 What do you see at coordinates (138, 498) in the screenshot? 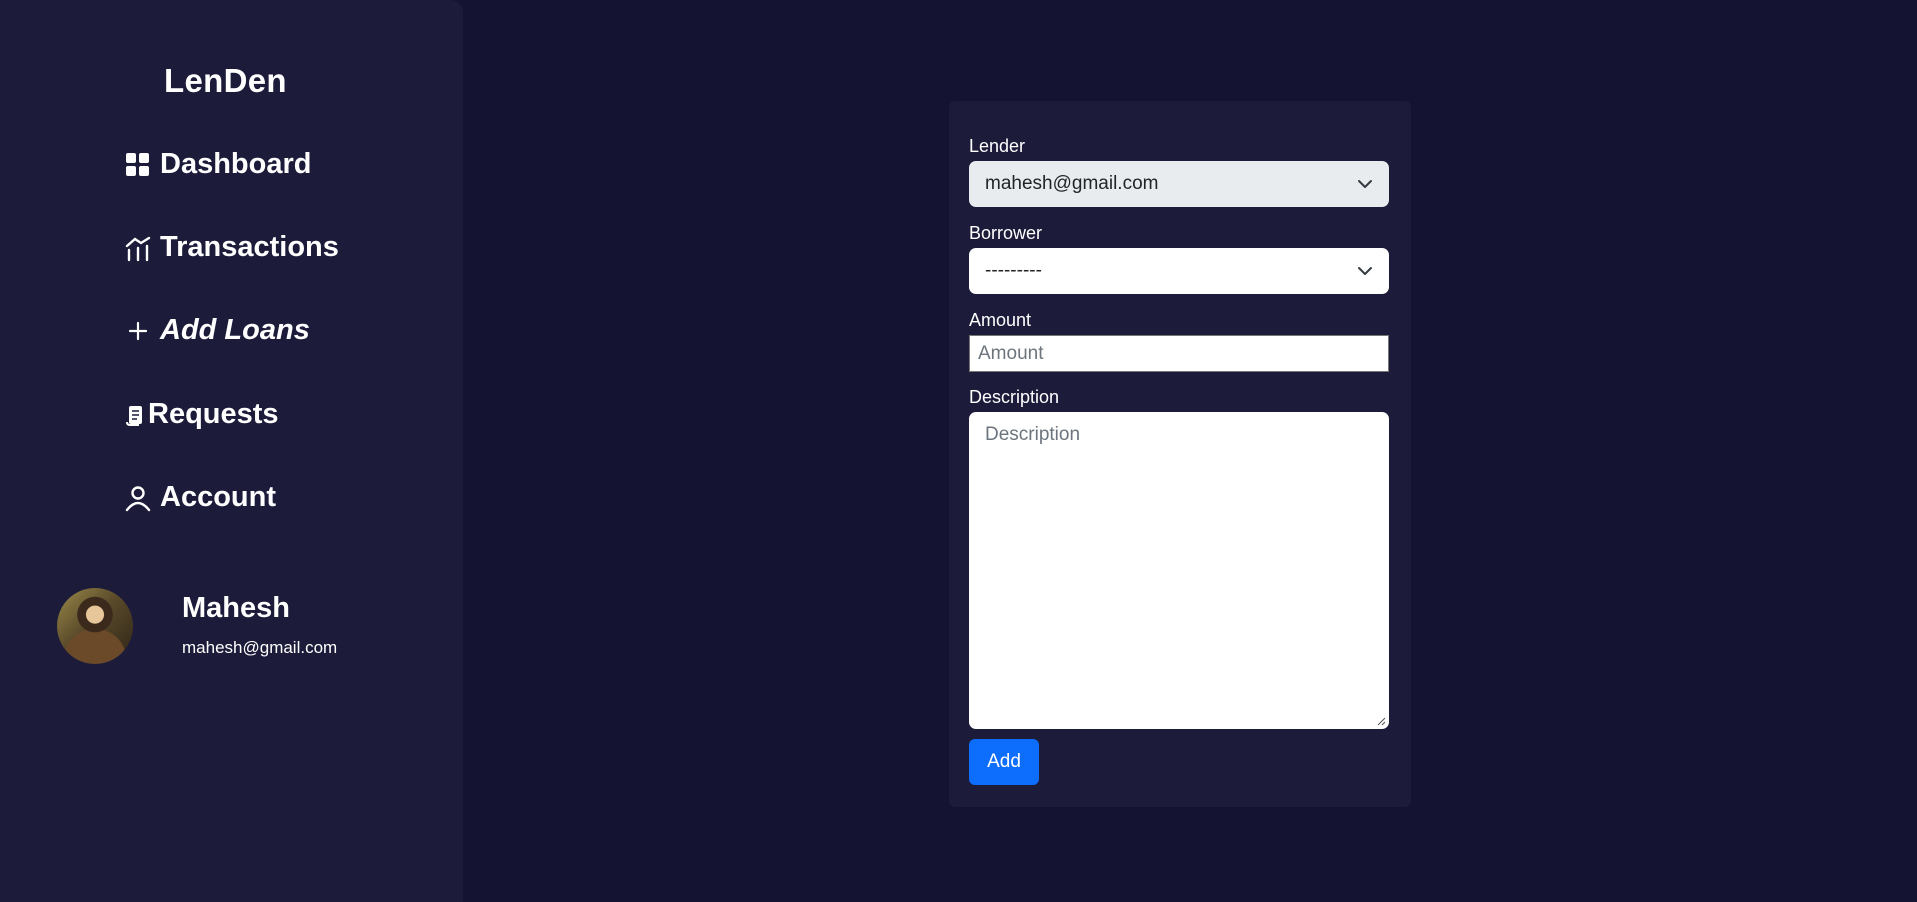
I see `user-icon` at bounding box center [138, 498].